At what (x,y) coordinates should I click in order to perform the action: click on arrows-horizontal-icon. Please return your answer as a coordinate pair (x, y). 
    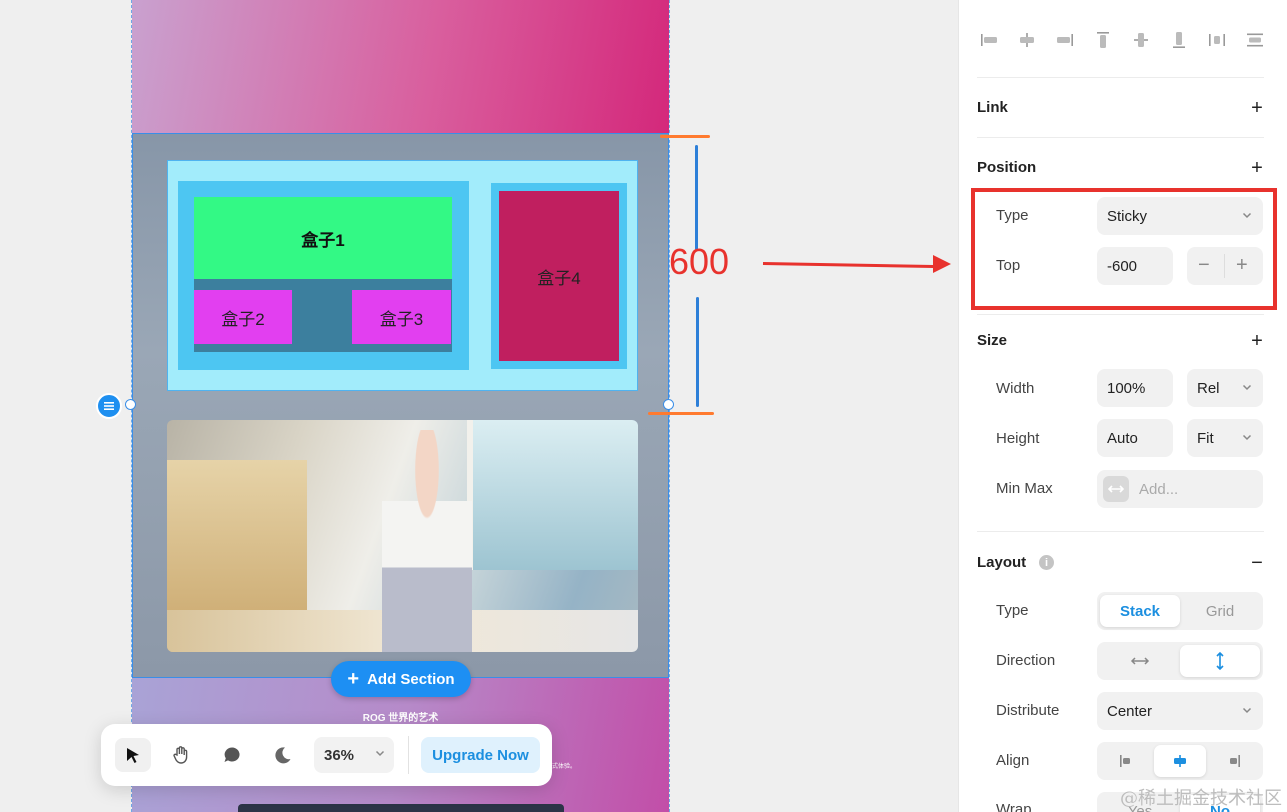
    Looking at the image, I should click on (1140, 661).